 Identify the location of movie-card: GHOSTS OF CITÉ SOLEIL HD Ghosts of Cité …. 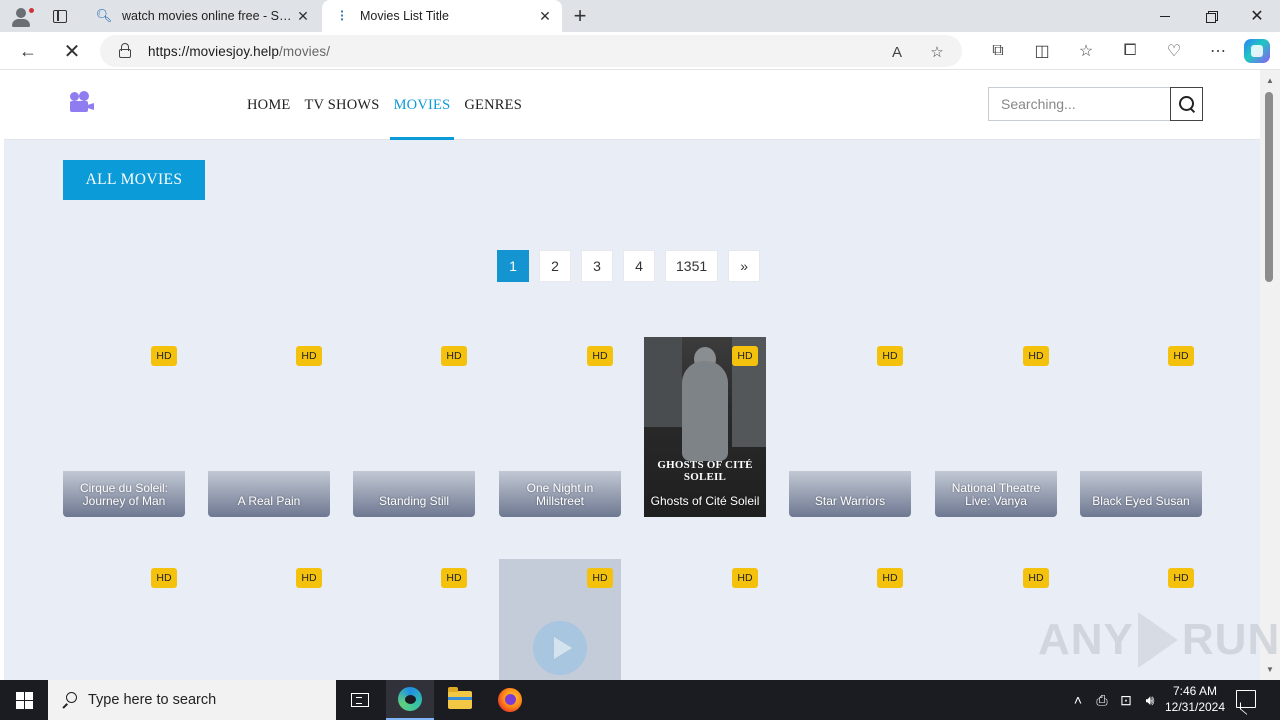
(705, 427).